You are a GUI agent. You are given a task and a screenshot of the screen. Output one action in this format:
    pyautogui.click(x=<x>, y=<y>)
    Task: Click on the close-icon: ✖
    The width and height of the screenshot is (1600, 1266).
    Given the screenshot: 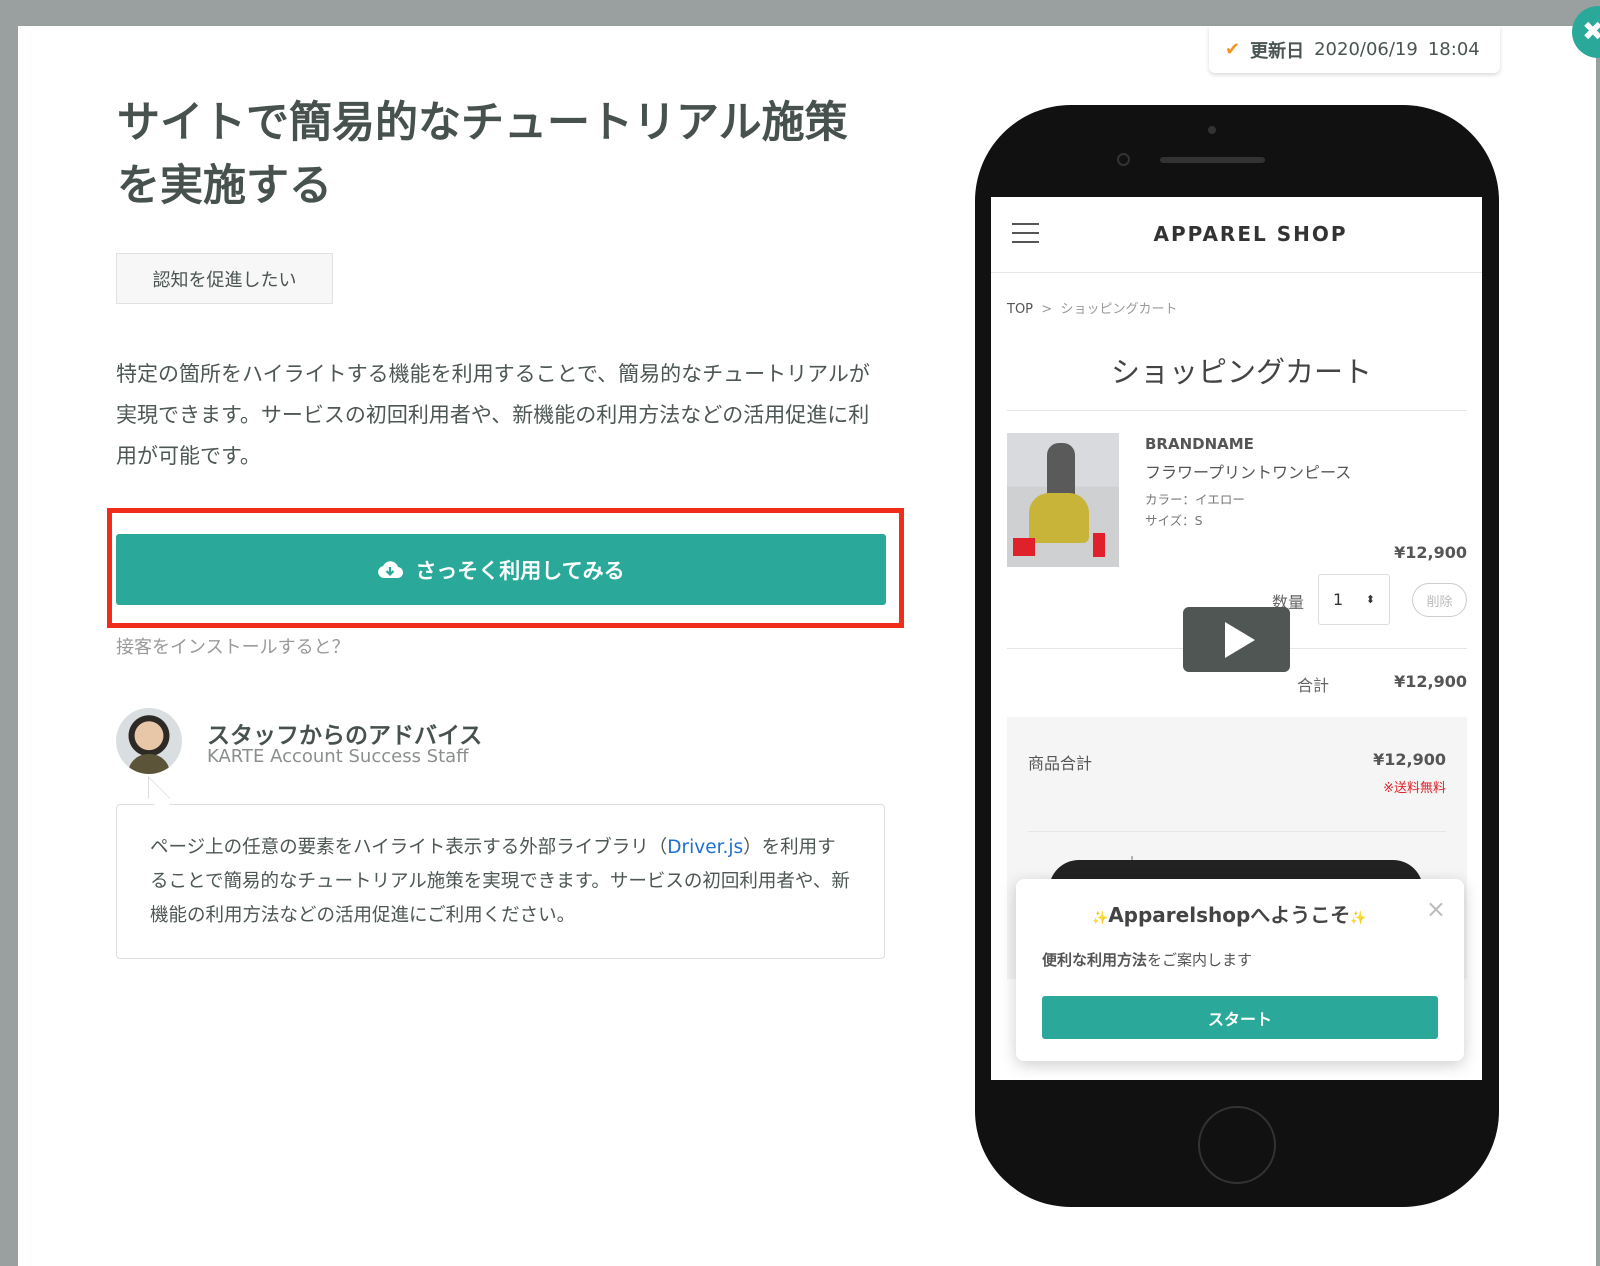 What is the action you would take?
    pyautogui.click(x=1591, y=32)
    